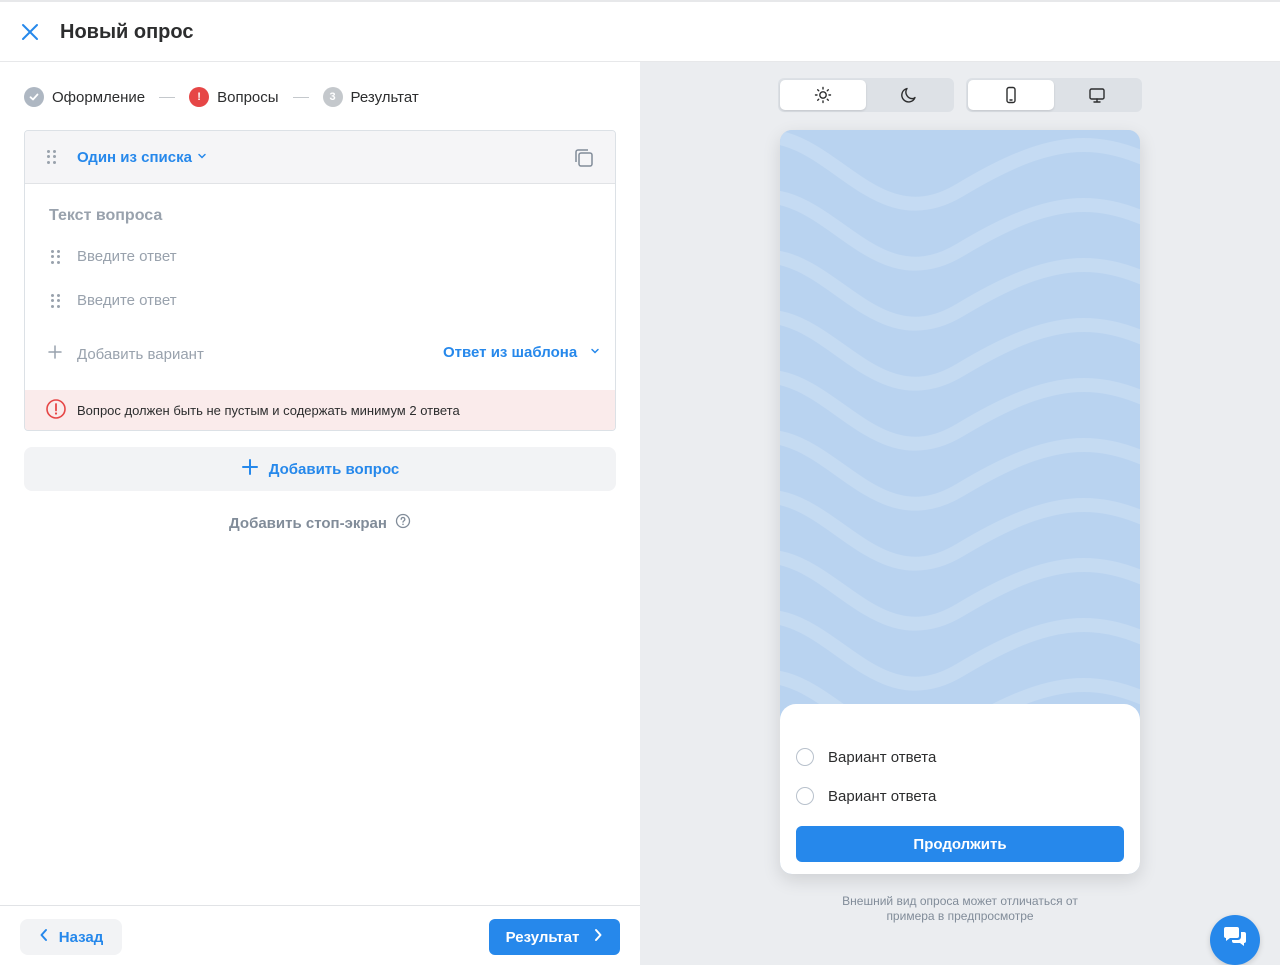  What do you see at coordinates (584, 158) in the screenshot?
I see `copy-icon` at bounding box center [584, 158].